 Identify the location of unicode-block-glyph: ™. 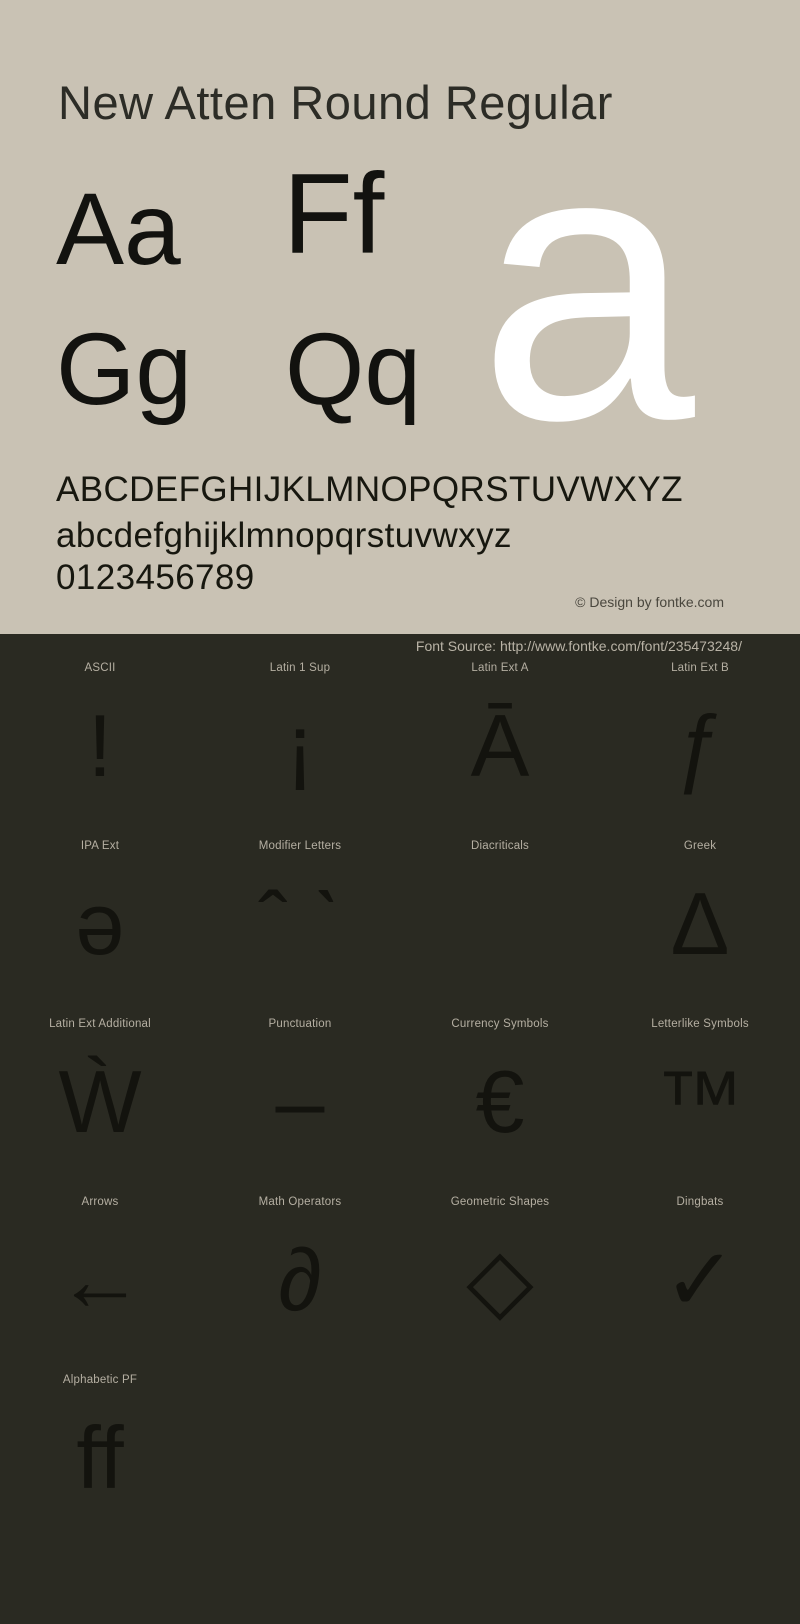
(700, 1101).